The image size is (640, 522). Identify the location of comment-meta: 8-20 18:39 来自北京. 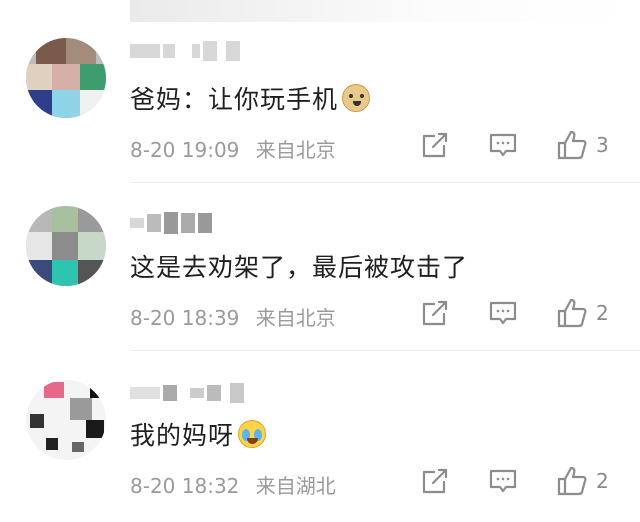
(233, 316).